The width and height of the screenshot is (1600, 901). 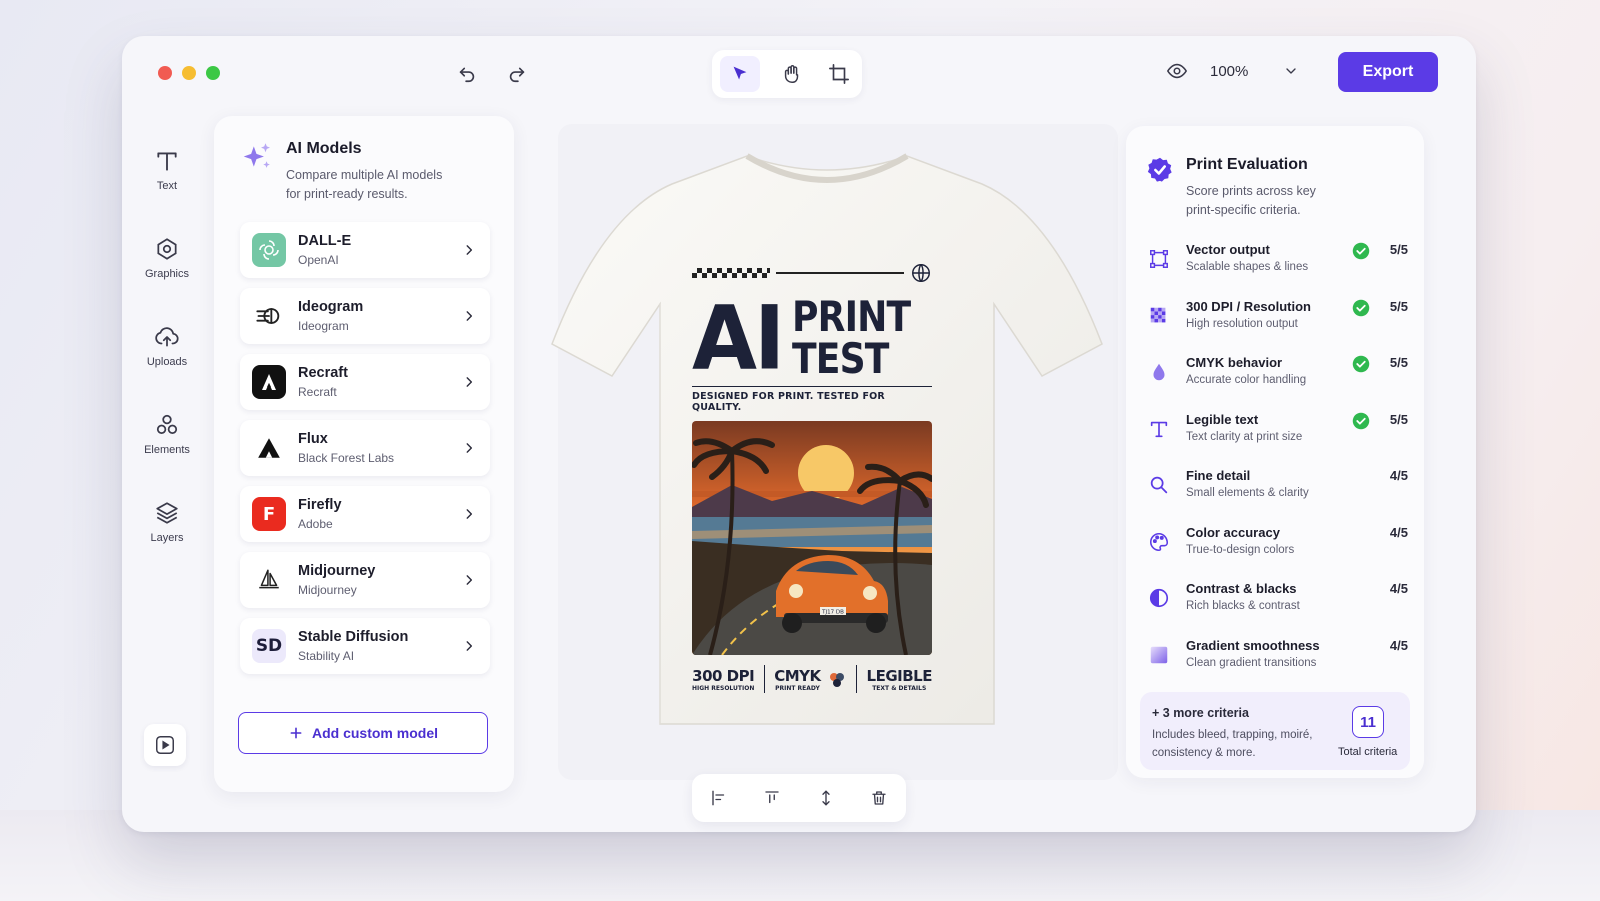 What do you see at coordinates (840, 358) in the screenshot?
I see `headline-test: TEST` at bounding box center [840, 358].